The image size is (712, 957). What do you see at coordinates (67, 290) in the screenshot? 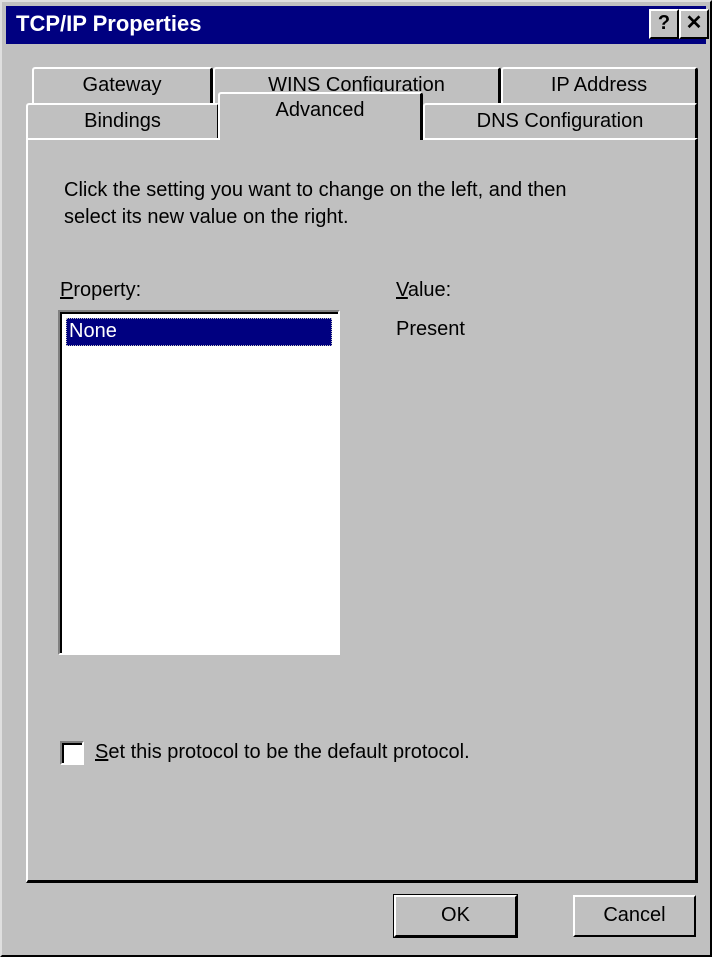
I see `property-label-accel: P` at bounding box center [67, 290].